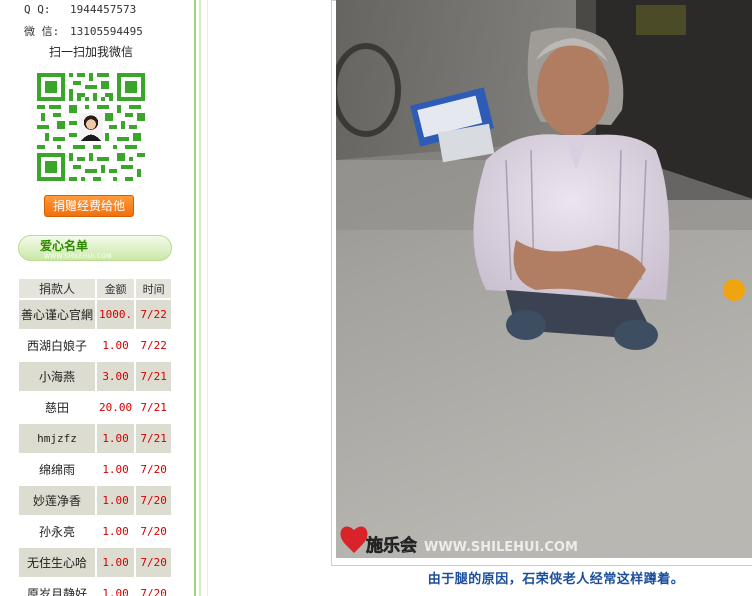 The width and height of the screenshot is (752, 596). I want to click on wechat-label: 微 信:, so click(42, 31).